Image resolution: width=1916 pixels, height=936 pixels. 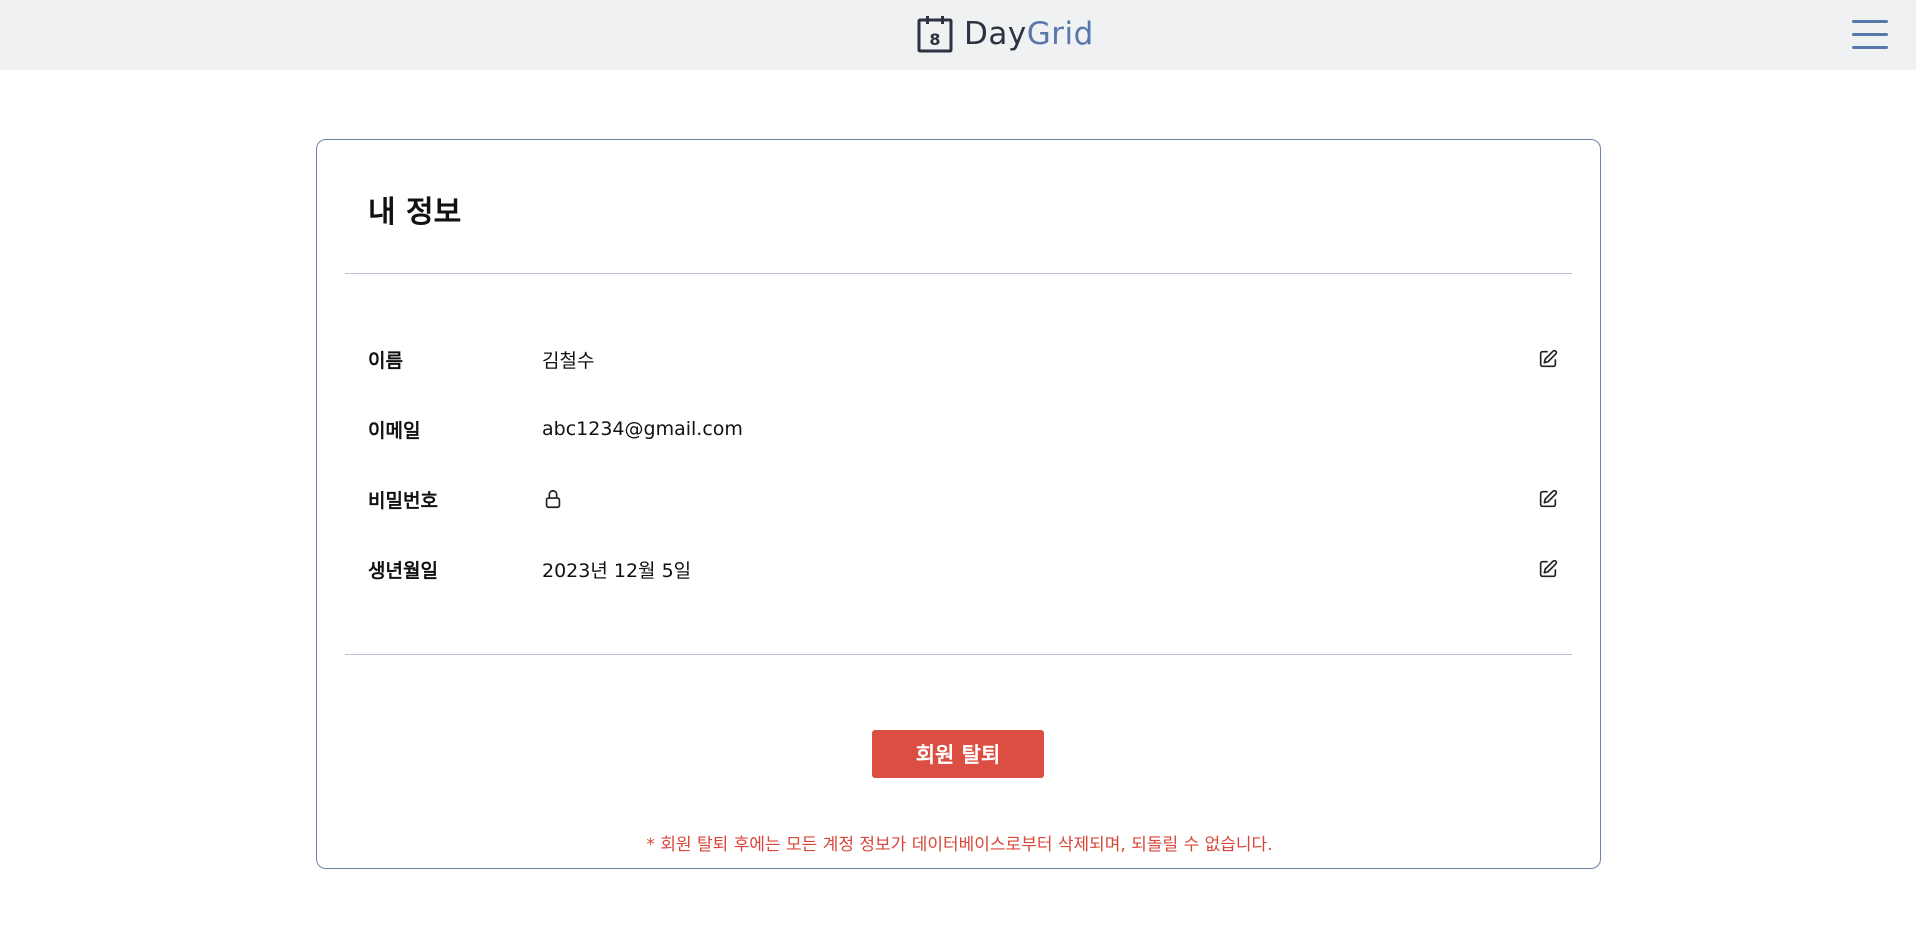 I want to click on name-row: 이름 김철수, so click(x=964, y=359).